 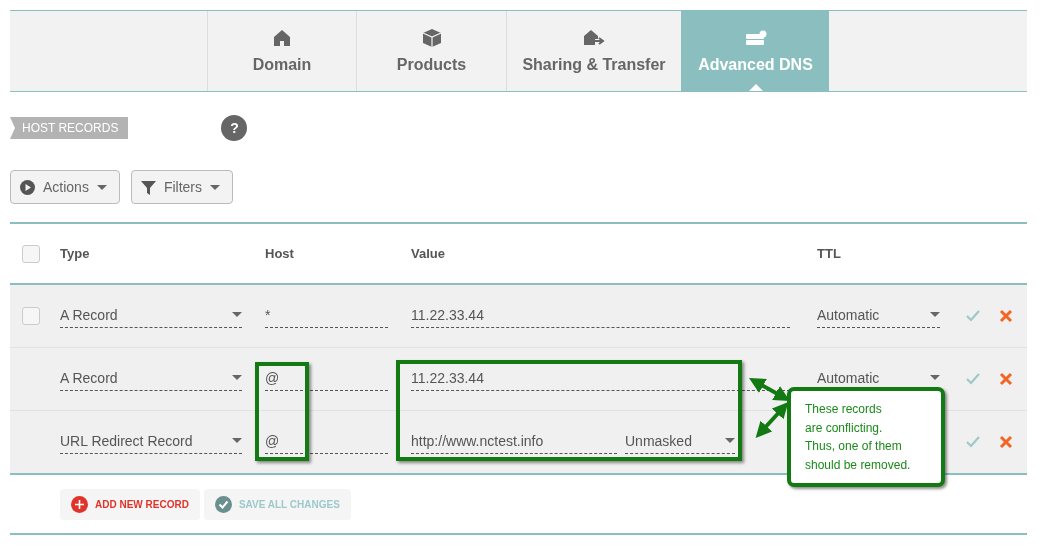 What do you see at coordinates (75, 253) in the screenshot?
I see `column-header: Type` at bounding box center [75, 253].